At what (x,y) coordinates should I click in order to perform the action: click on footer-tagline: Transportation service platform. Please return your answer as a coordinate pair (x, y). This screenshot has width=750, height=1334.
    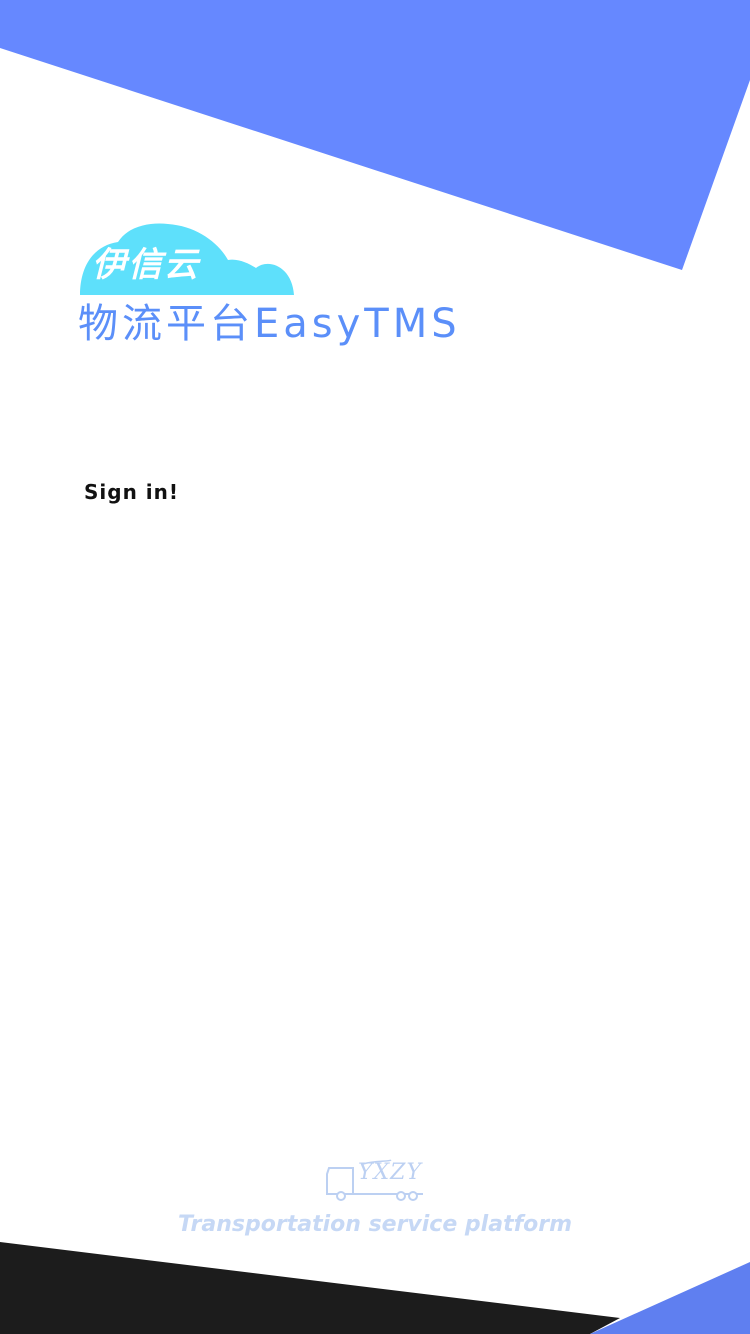
    Looking at the image, I should click on (375, 1224).